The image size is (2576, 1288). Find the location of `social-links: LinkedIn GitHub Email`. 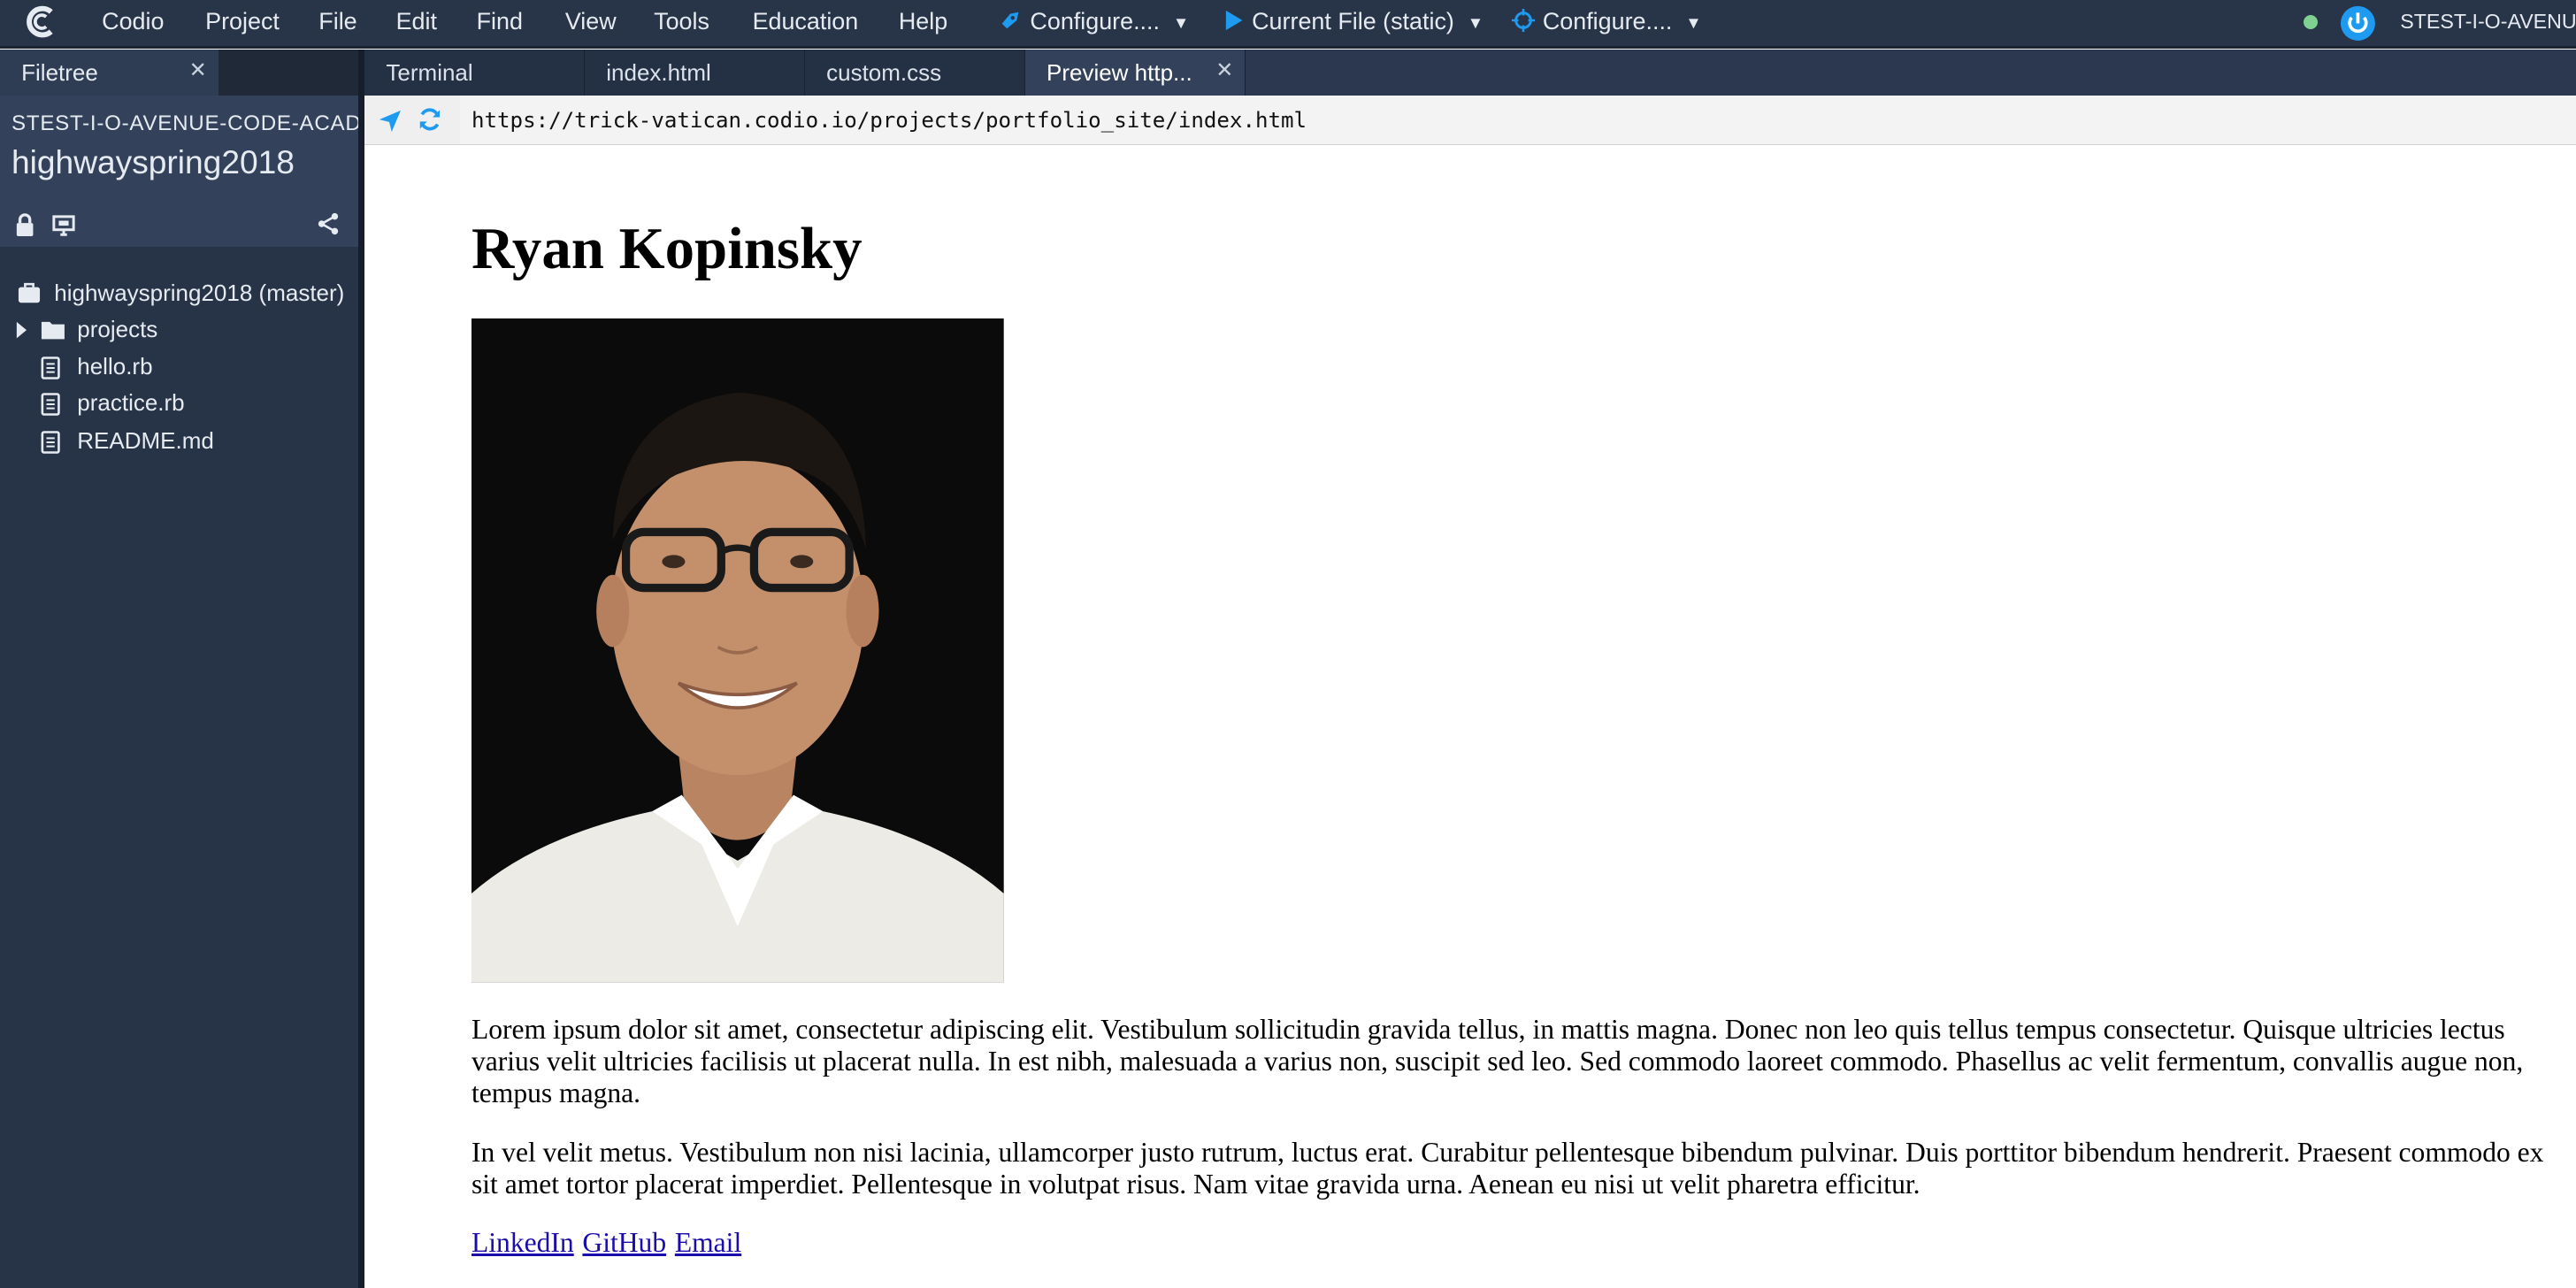

social-links: LinkedIn GitHub Email is located at coordinates (607, 1243).